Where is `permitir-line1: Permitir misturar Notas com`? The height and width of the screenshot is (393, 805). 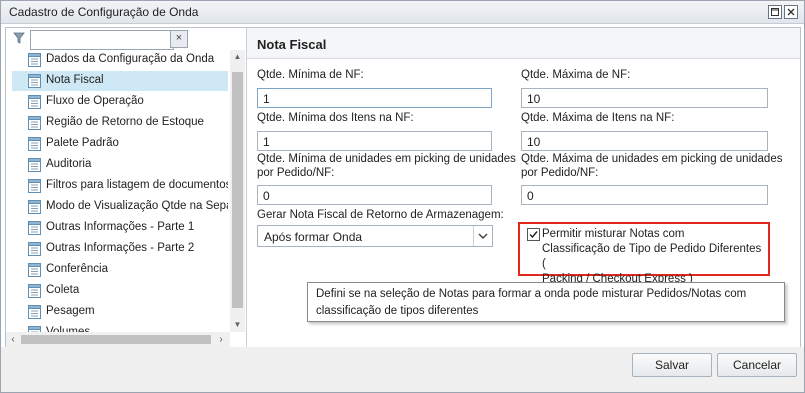 permitir-line1: Permitir misturar Notas com is located at coordinates (613, 234).